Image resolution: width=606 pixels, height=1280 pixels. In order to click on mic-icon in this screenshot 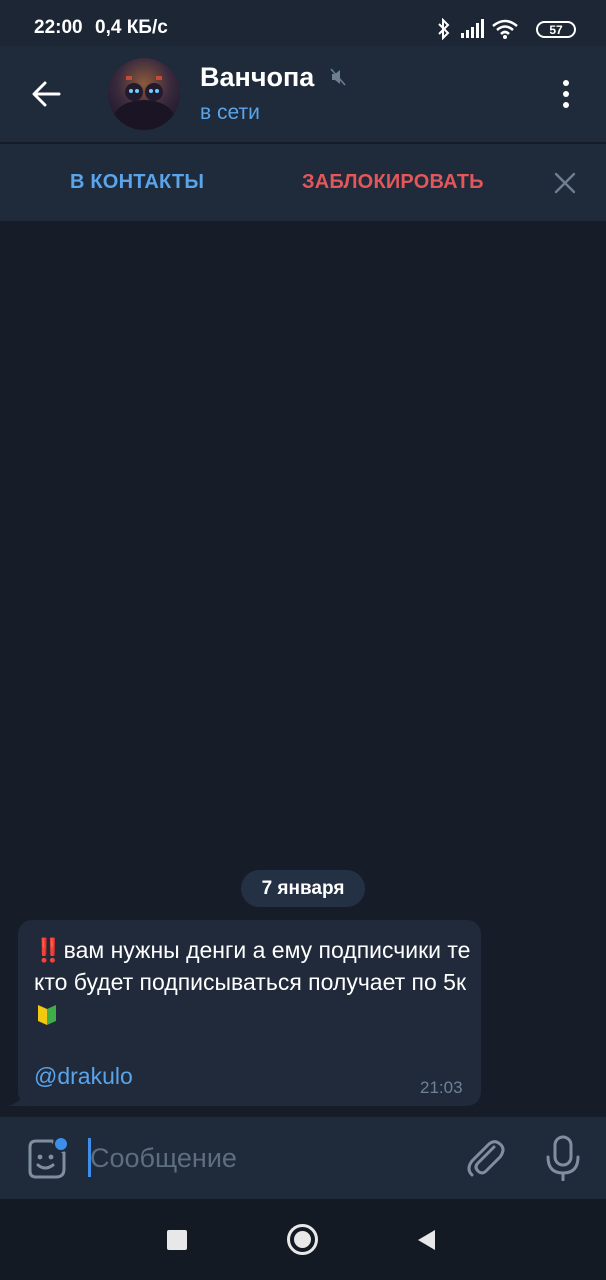, I will do `click(563, 1158)`.